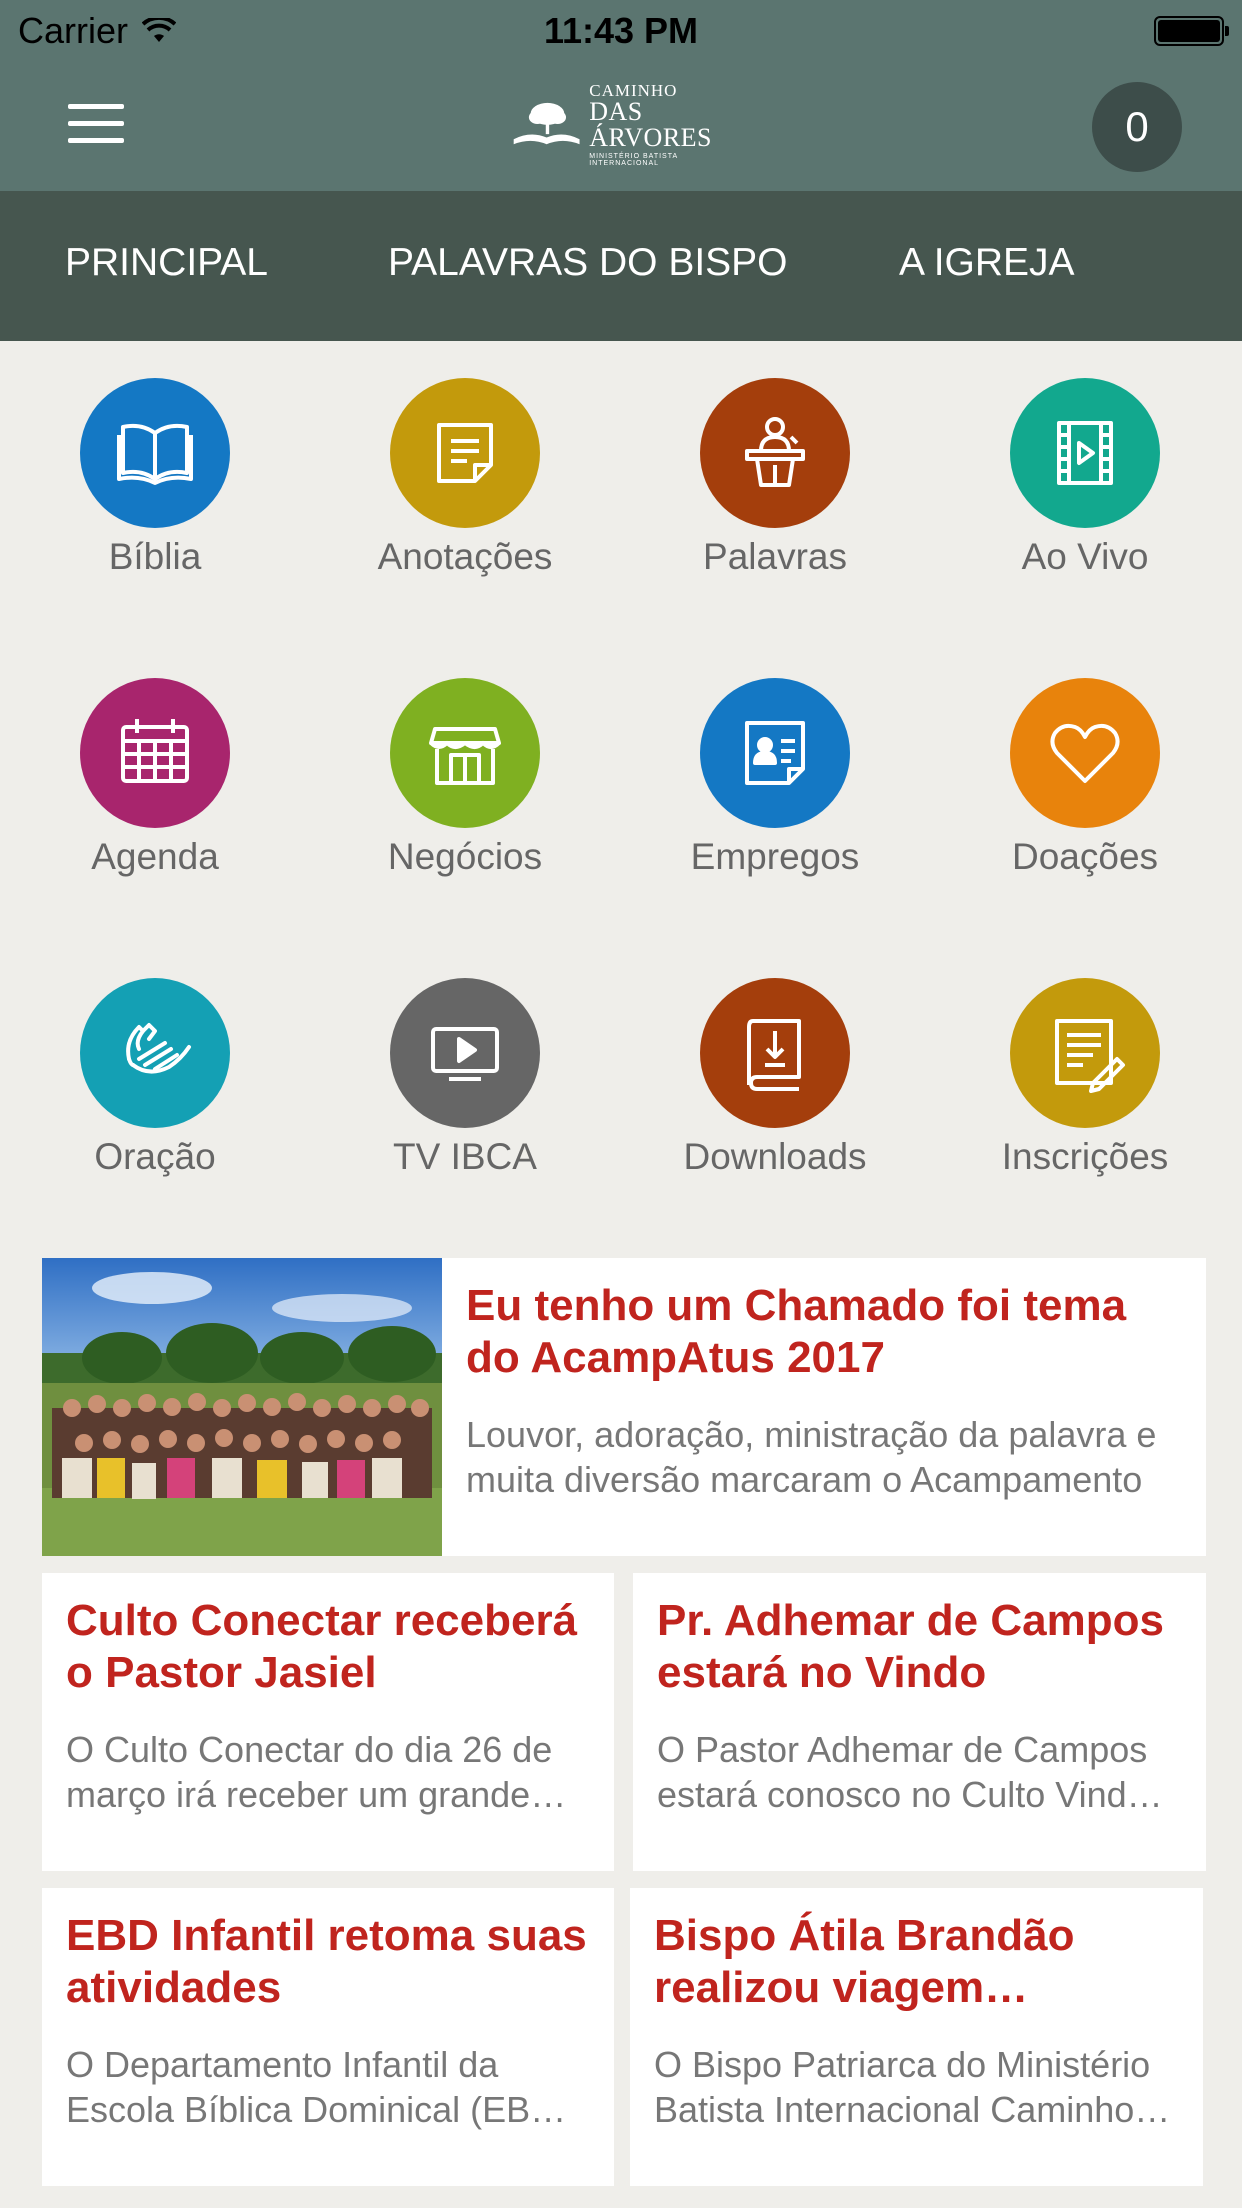  Describe the element at coordinates (155, 1156) in the screenshot. I see `grid-label: Oração` at that location.